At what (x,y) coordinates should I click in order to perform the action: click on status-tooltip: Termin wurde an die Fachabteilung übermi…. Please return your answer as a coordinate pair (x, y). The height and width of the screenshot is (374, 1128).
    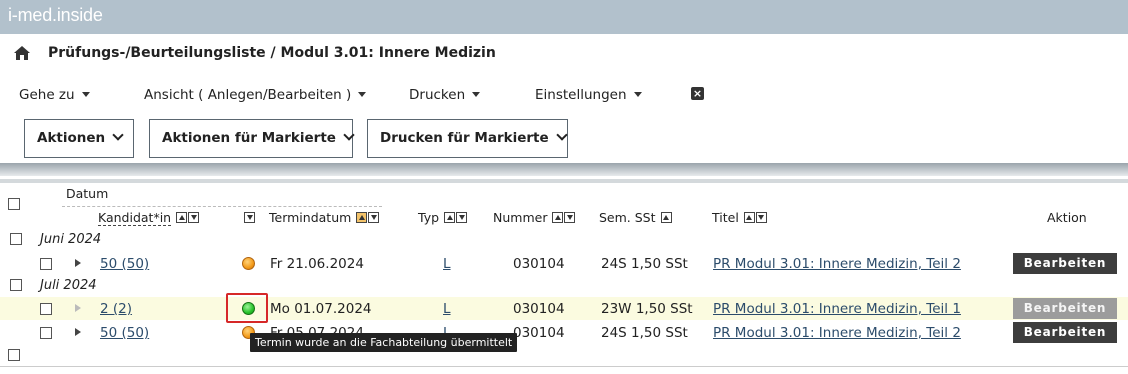
    Looking at the image, I should click on (384, 342).